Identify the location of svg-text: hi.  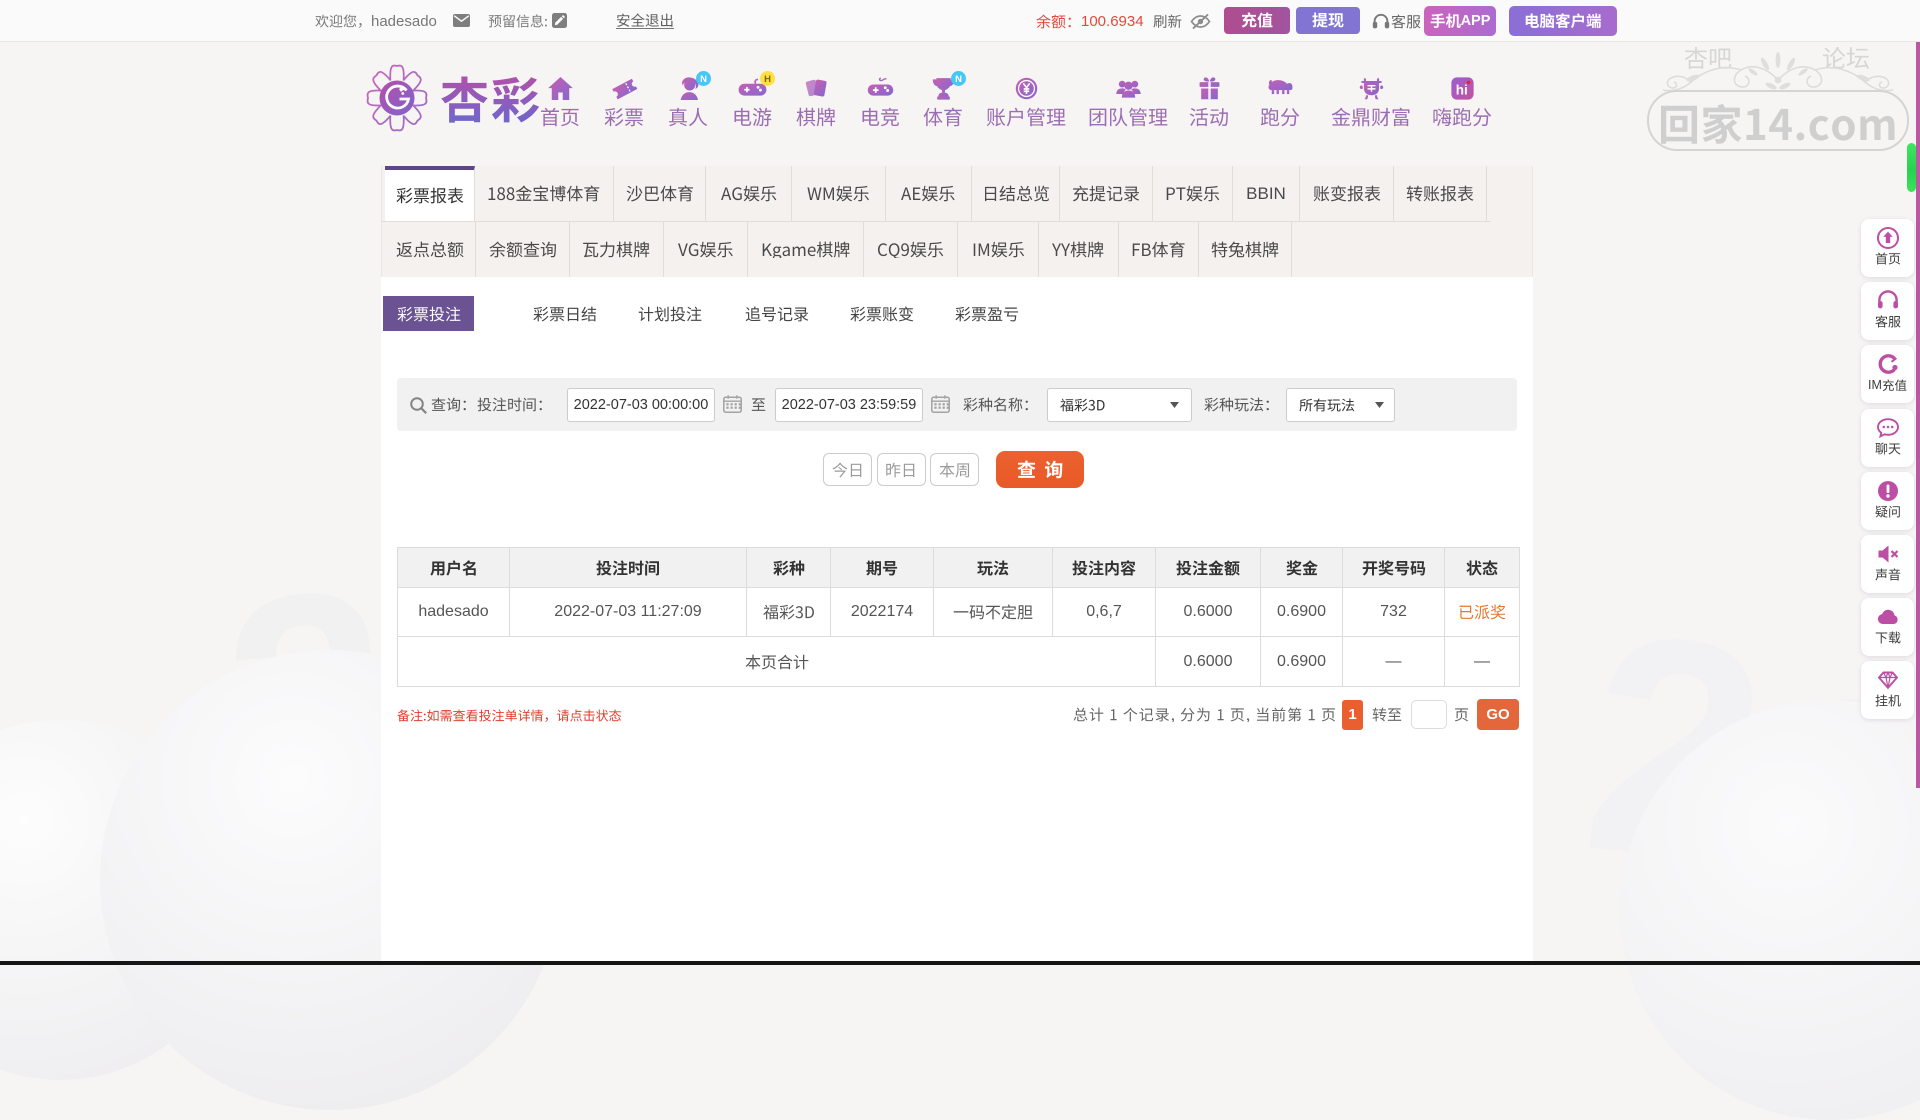
(1461, 89).